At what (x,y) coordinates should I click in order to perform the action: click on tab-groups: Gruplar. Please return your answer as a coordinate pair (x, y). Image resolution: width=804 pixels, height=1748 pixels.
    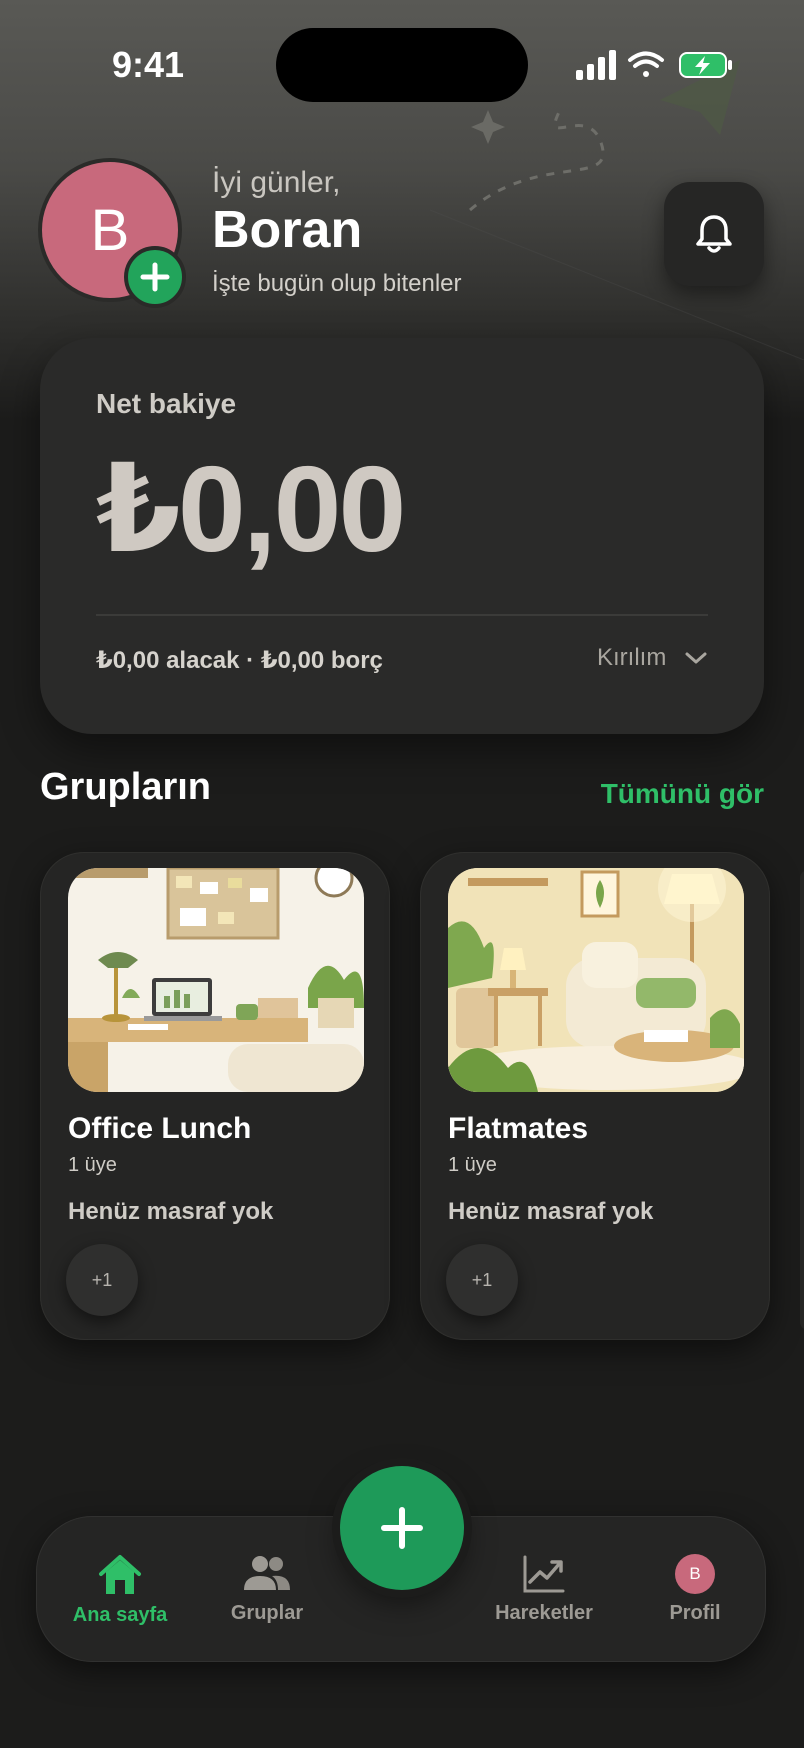
    Looking at the image, I should click on (267, 1589).